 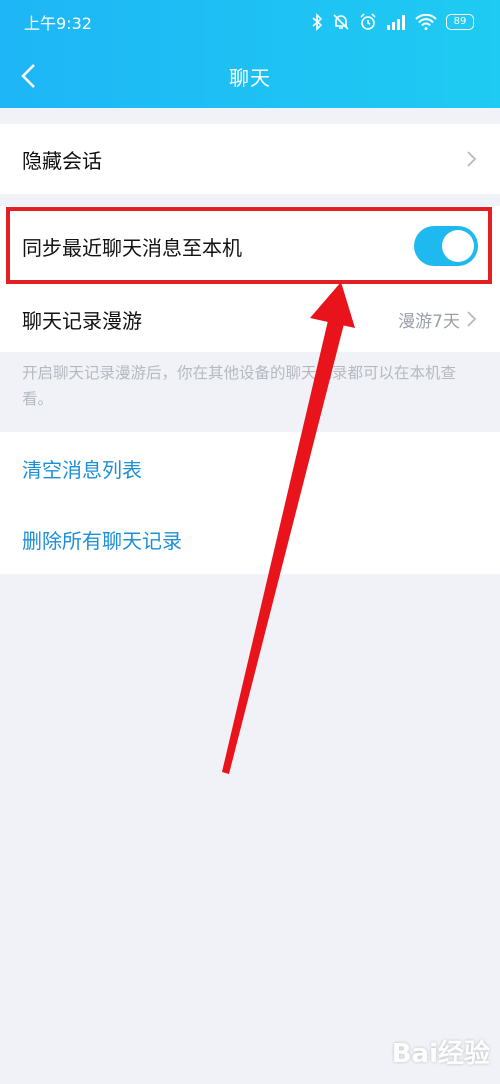 I want to click on page-title: 聊天, so click(x=250, y=77).